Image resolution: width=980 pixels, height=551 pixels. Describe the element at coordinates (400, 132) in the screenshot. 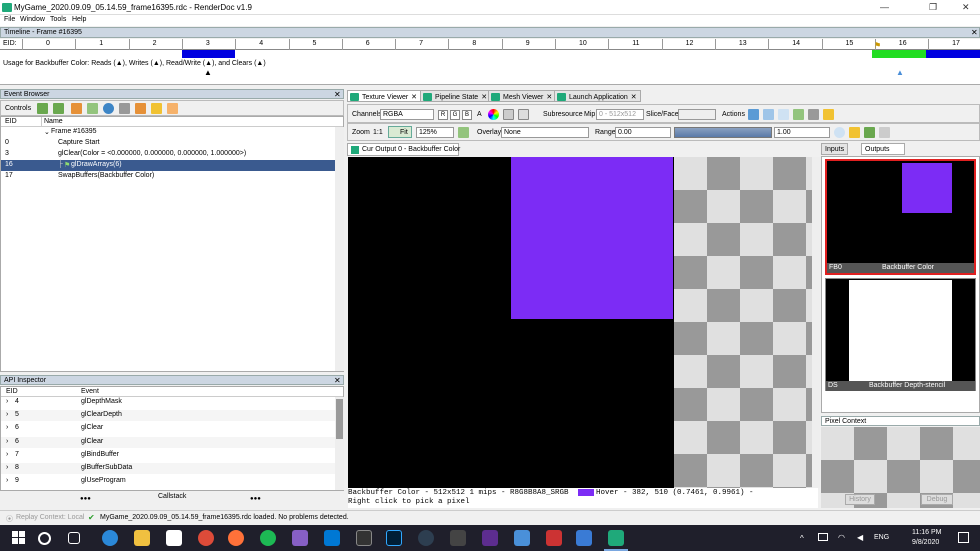

I see `fit-toggle: Fit` at that location.